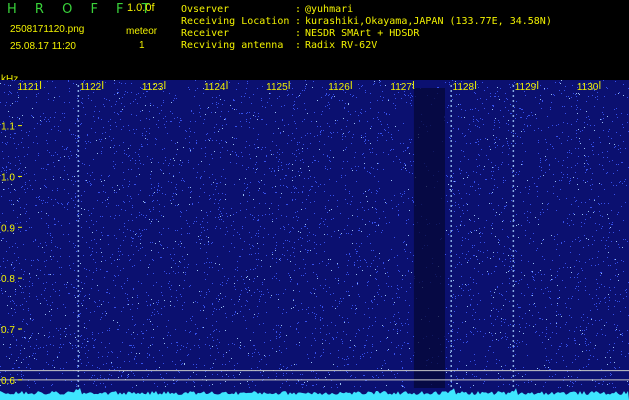  I want to click on observer-value: @yuhmari, so click(329, 9).